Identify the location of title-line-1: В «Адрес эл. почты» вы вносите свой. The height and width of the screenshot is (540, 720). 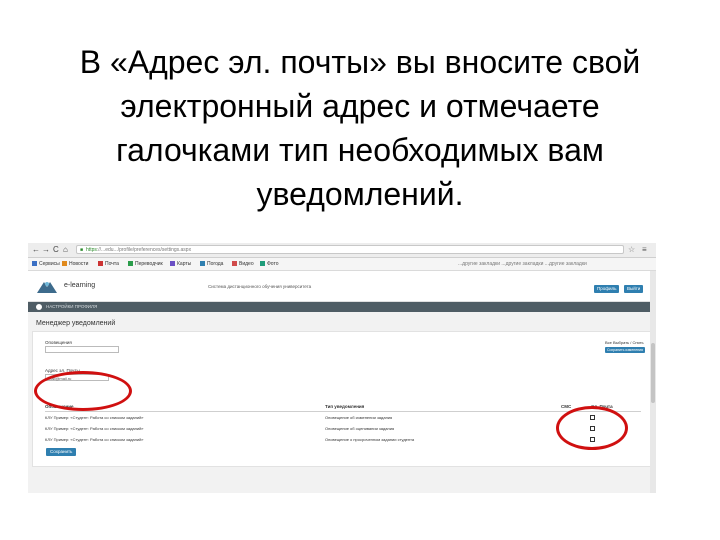
(360, 62).